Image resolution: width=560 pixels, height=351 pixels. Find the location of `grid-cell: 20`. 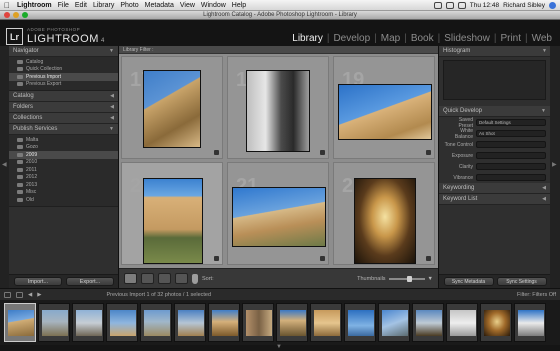

grid-cell: 20 is located at coordinates (172, 213).